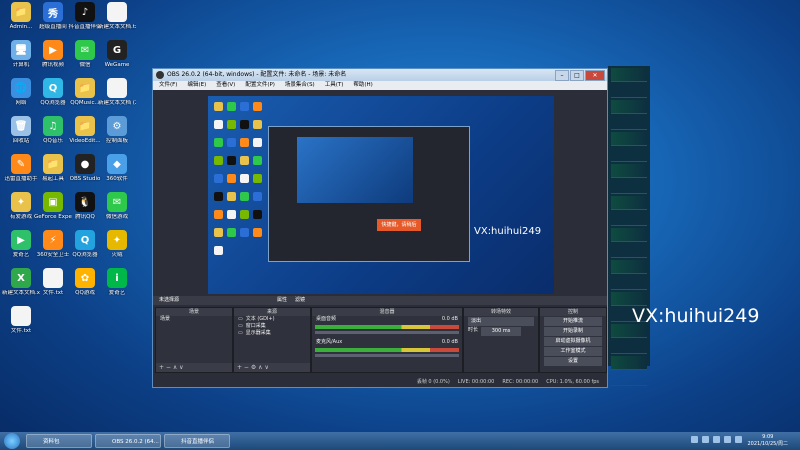 Image resolution: width=800 pixels, height=450 pixels. What do you see at coordinates (260, 85) in the screenshot?
I see `menu-profile: 配置文件(P)` at bounding box center [260, 85].